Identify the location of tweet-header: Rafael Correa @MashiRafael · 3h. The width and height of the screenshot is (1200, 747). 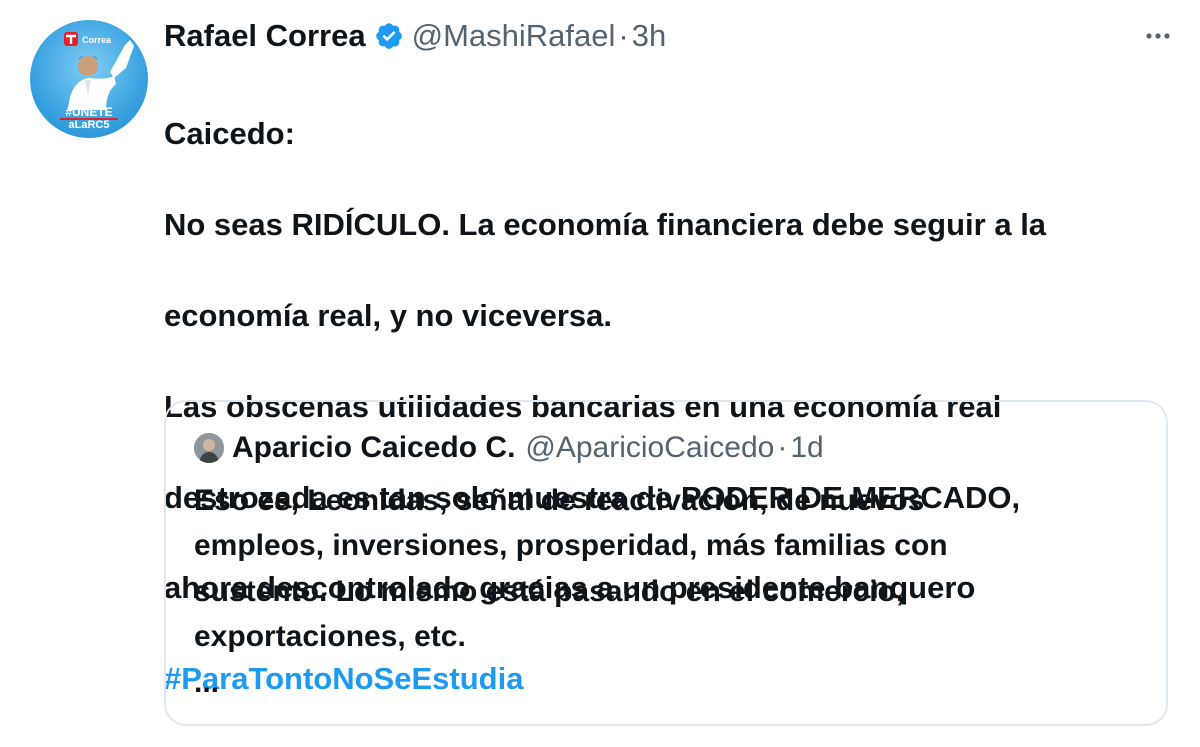
(415, 36).